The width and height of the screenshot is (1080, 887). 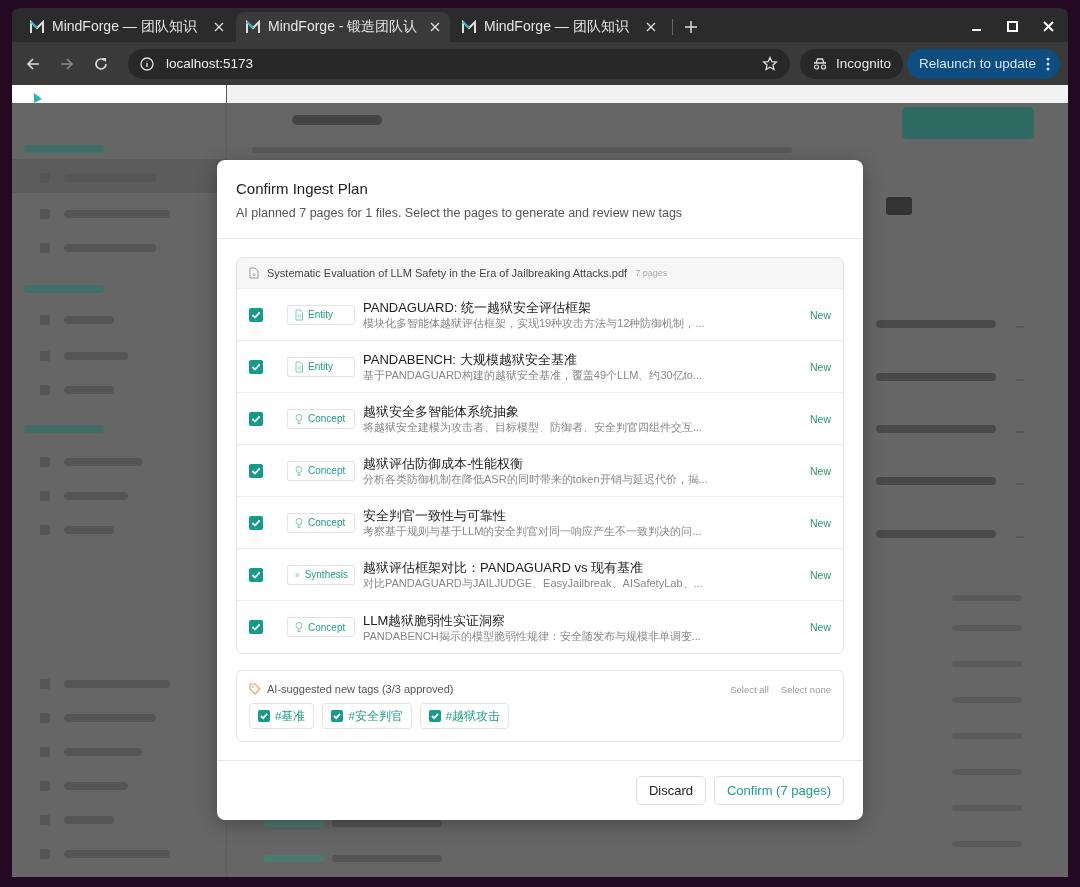 What do you see at coordinates (444, 463) in the screenshot?
I see `page-title: 越狱评估防御成本-性能权衡` at bounding box center [444, 463].